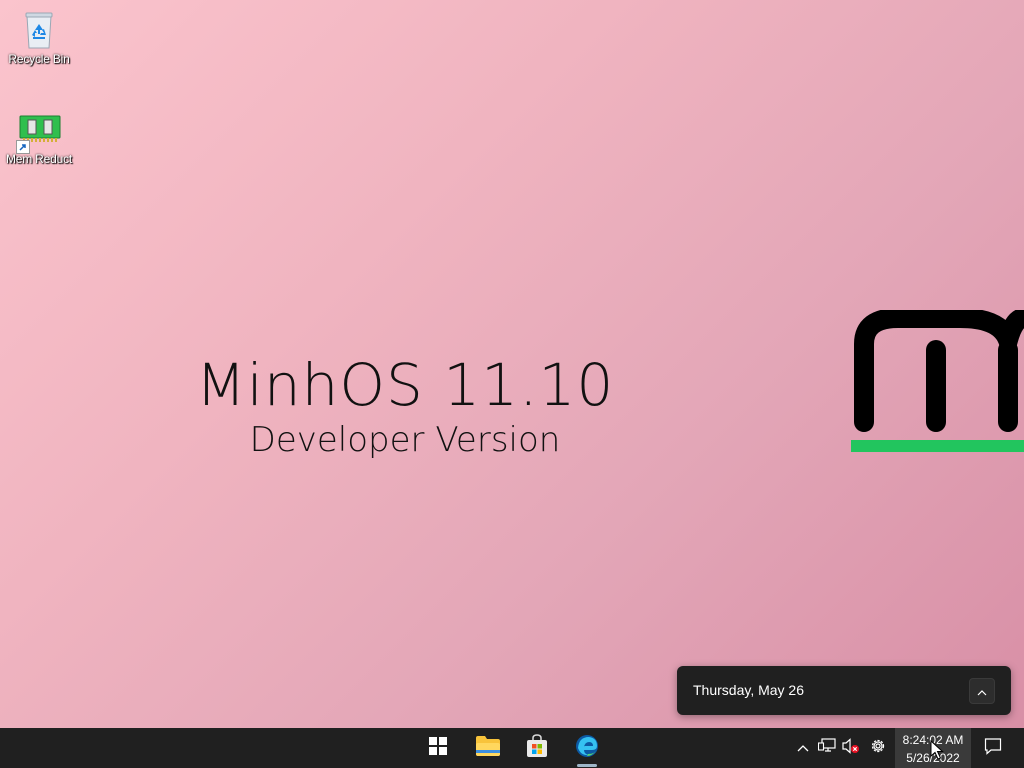 The width and height of the screenshot is (1024, 768). I want to click on taskbar-edge, so click(587, 748).